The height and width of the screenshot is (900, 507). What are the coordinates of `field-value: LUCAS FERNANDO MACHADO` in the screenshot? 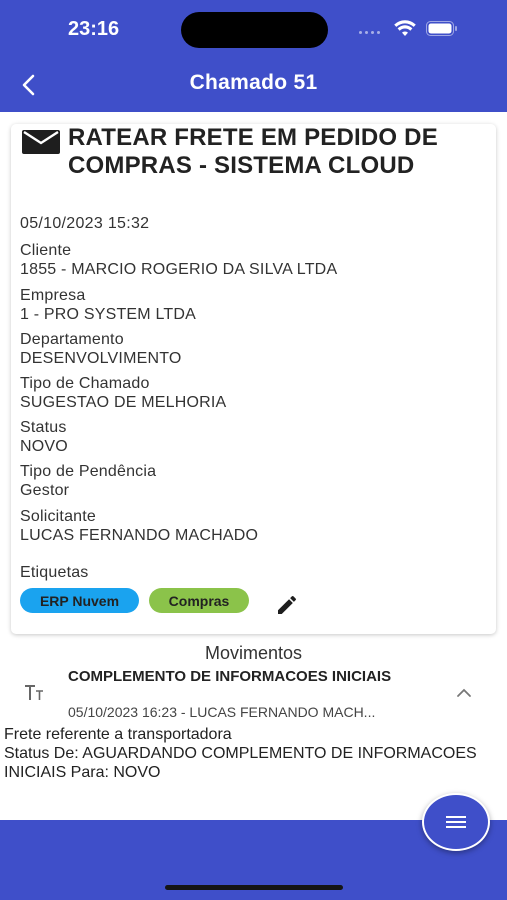 It's located at (139, 535).